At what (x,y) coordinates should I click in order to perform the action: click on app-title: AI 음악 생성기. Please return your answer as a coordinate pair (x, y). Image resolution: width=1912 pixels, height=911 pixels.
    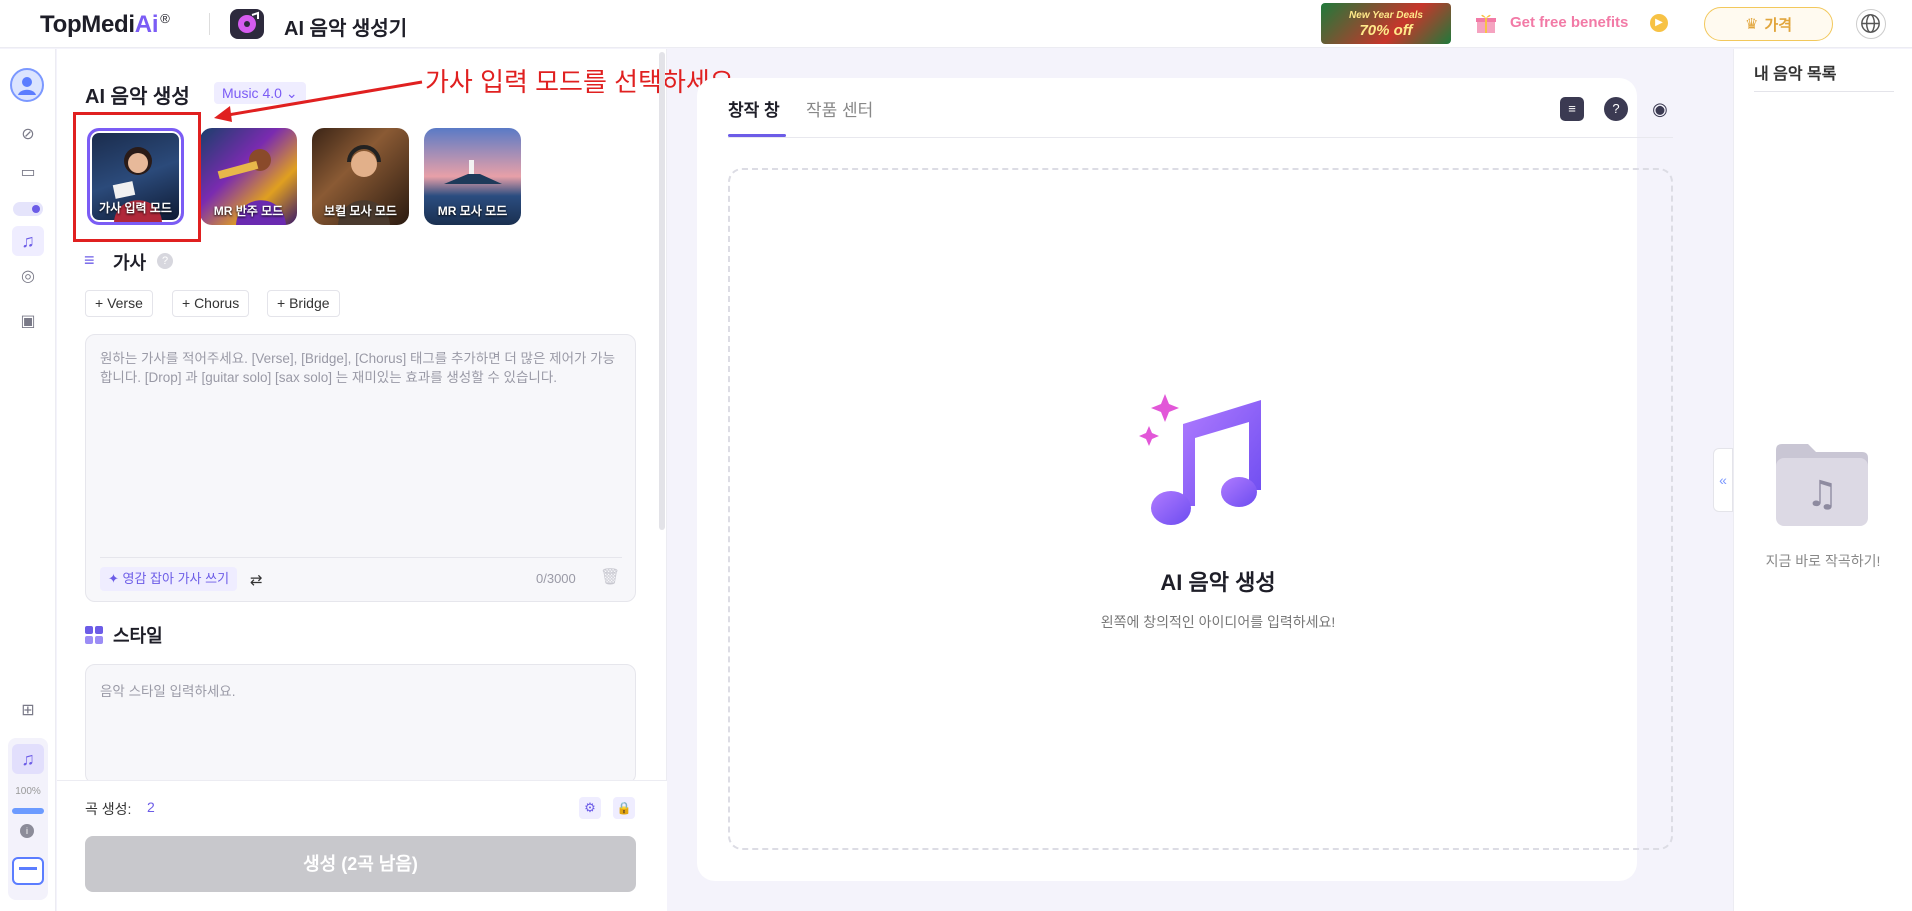
    Looking at the image, I should click on (346, 29).